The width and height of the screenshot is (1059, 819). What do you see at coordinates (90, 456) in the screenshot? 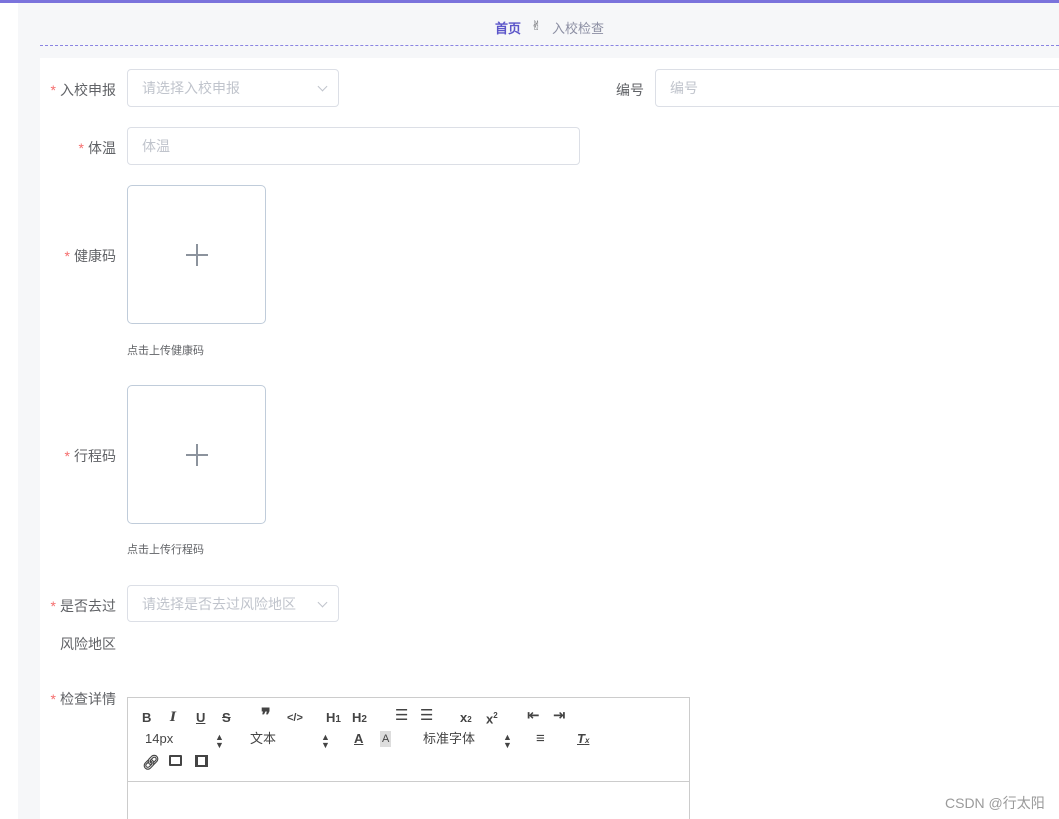
I see `trip-code-label: * 行程码` at bounding box center [90, 456].